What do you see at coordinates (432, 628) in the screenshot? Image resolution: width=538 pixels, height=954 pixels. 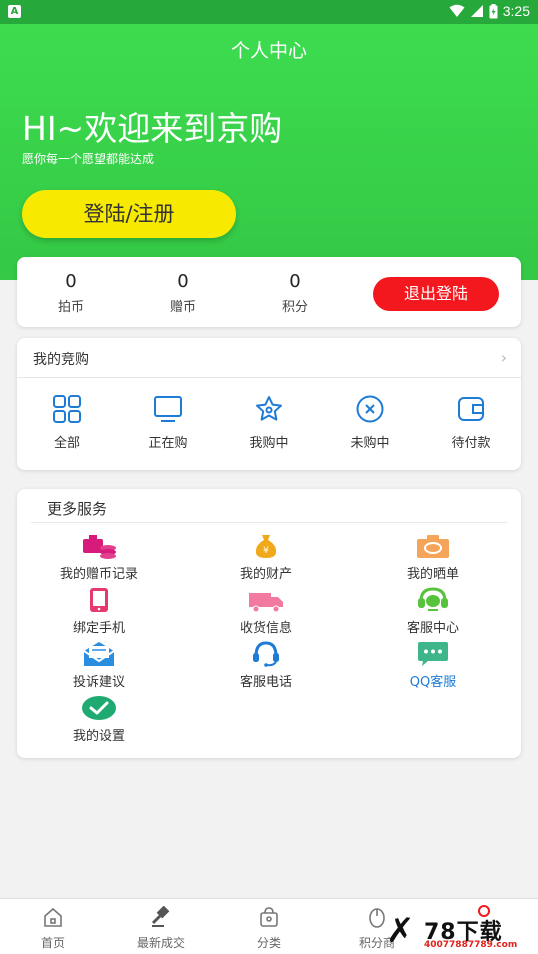 I see `service-label: 客服中心` at bounding box center [432, 628].